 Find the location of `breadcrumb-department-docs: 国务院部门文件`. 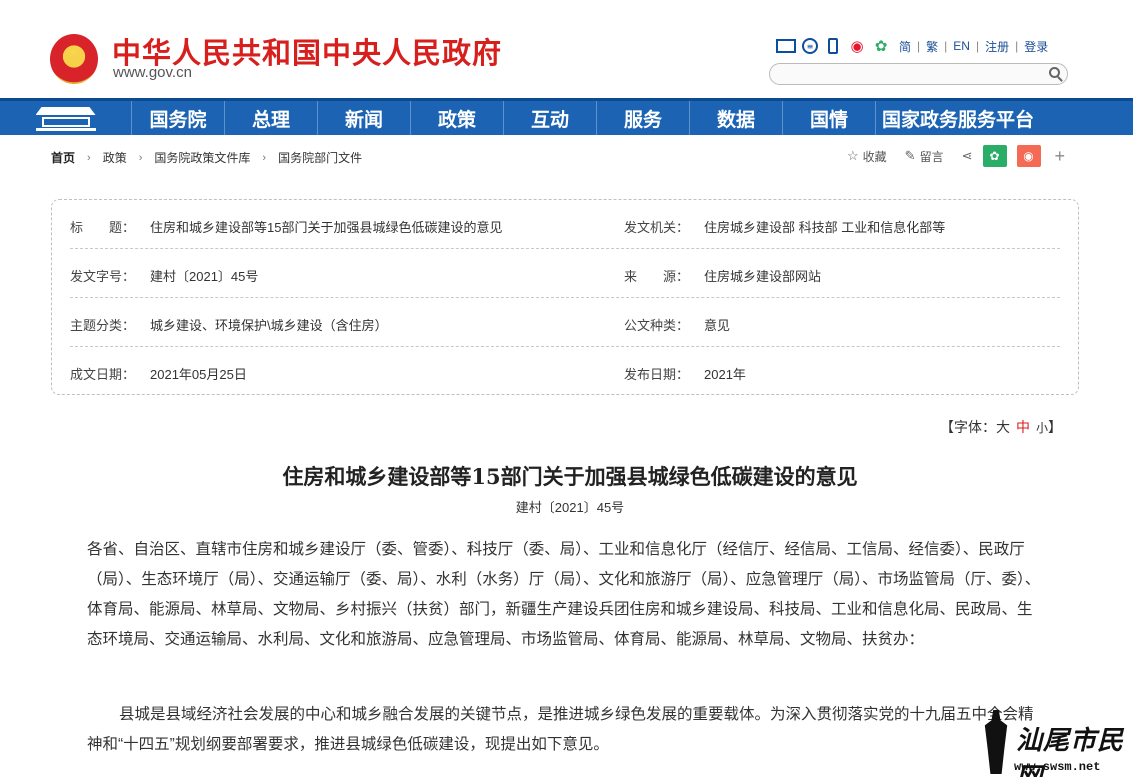

breadcrumb-department-docs: 国务院部门文件 is located at coordinates (320, 157).